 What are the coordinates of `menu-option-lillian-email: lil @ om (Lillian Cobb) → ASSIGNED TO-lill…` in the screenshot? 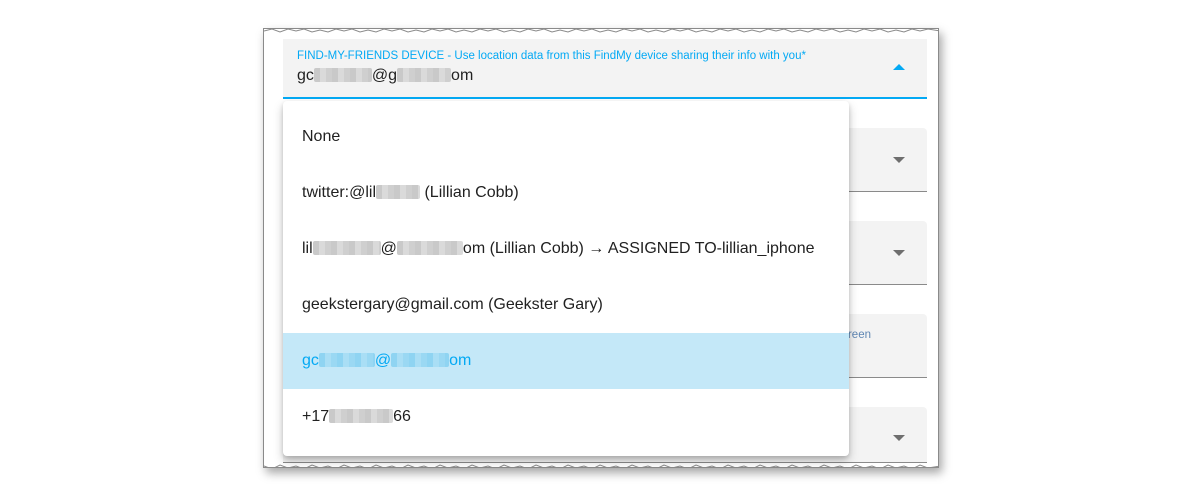 It's located at (566, 249).